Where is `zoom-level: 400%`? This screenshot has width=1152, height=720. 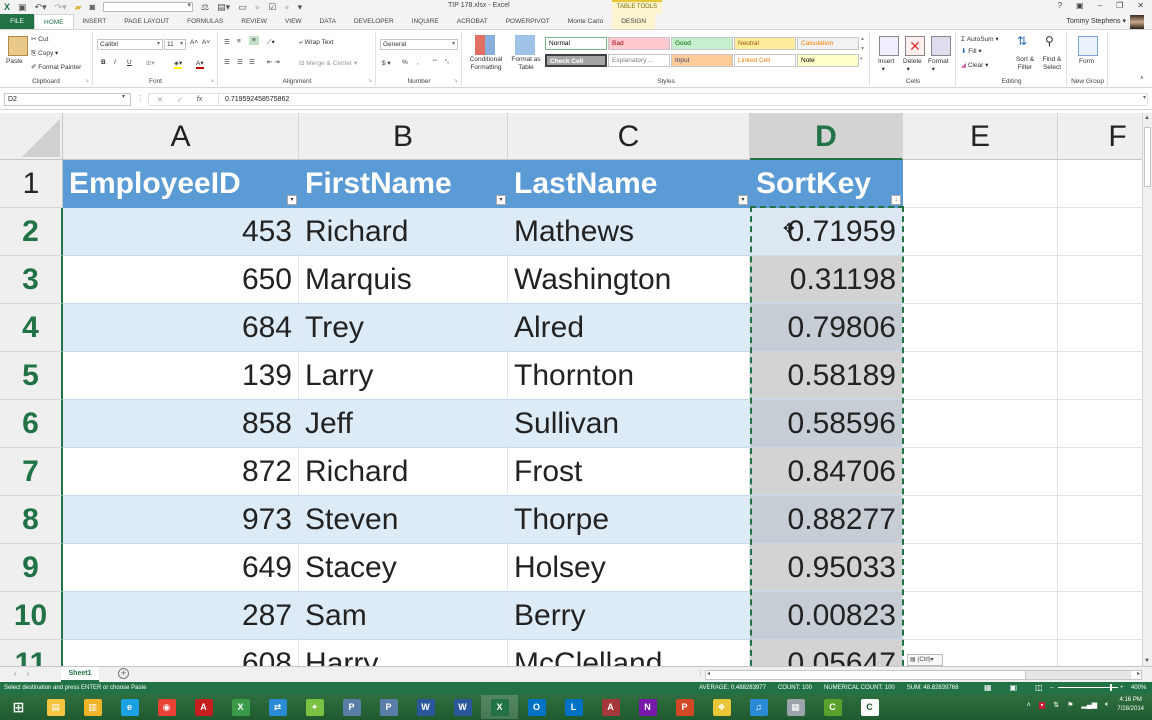
zoom-level: 400% is located at coordinates (1138, 688).